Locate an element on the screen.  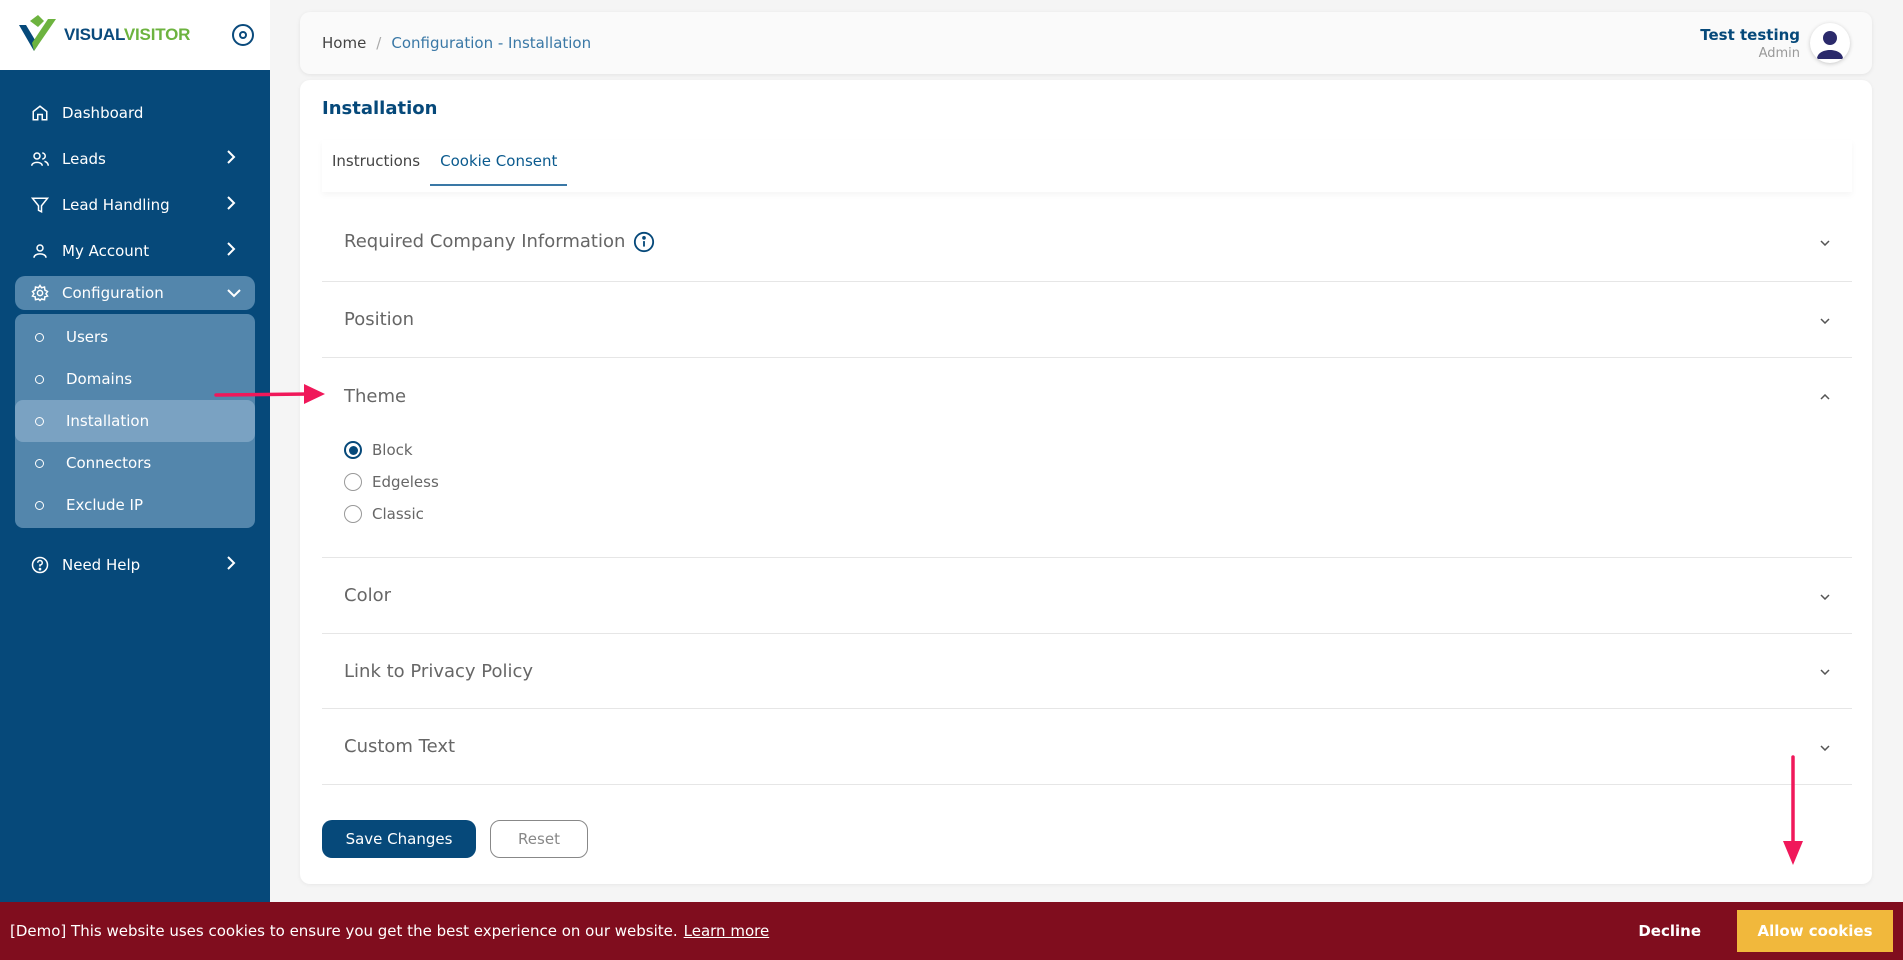
sidebar-subitem-label: Connectors is located at coordinates (109, 463).